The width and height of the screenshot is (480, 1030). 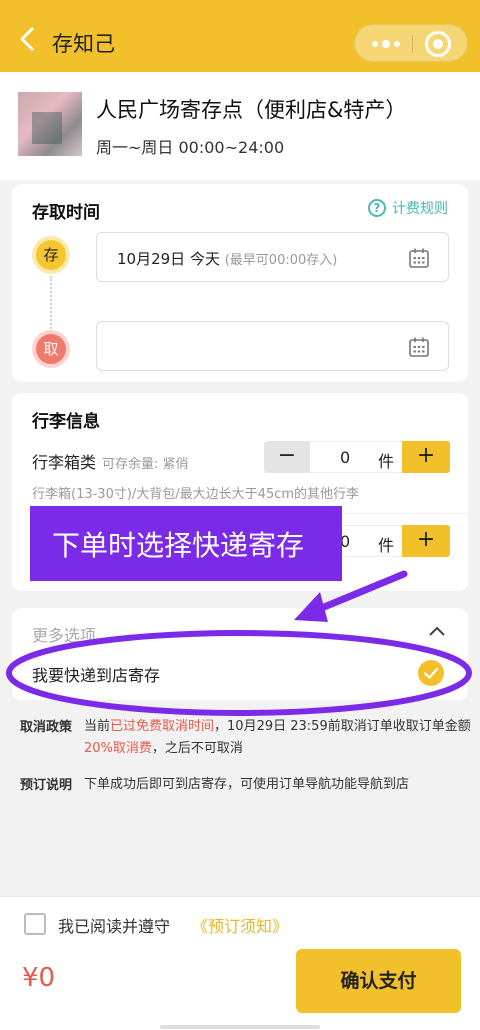 I want to click on fee-rules-label: 计费规则, so click(x=420, y=209).